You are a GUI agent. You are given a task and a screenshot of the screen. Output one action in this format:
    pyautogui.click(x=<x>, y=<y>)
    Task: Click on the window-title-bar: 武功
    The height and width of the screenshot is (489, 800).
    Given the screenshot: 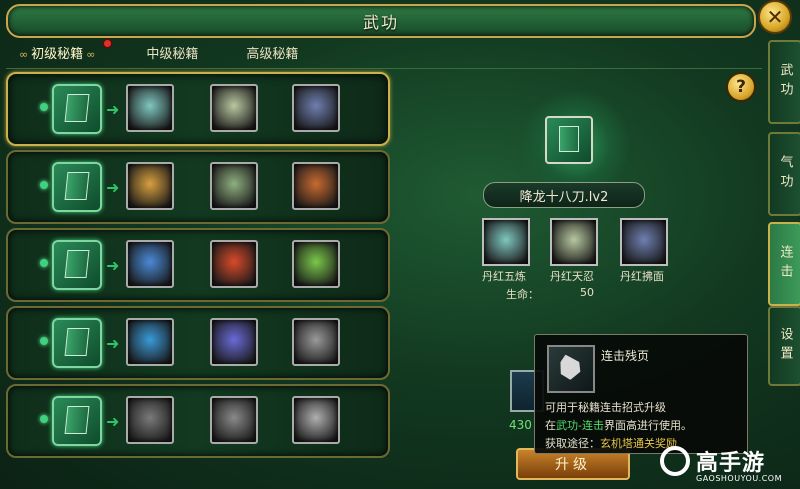 What is the action you would take?
    pyautogui.click(x=381, y=21)
    